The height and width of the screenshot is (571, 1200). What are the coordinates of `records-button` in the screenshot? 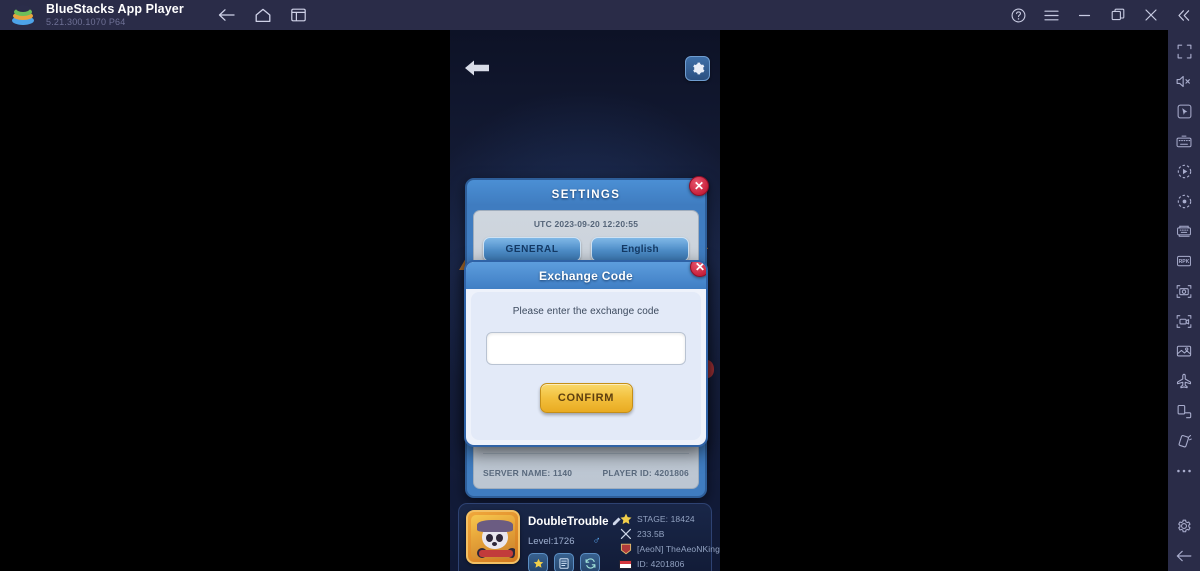 It's located at (564, 562).